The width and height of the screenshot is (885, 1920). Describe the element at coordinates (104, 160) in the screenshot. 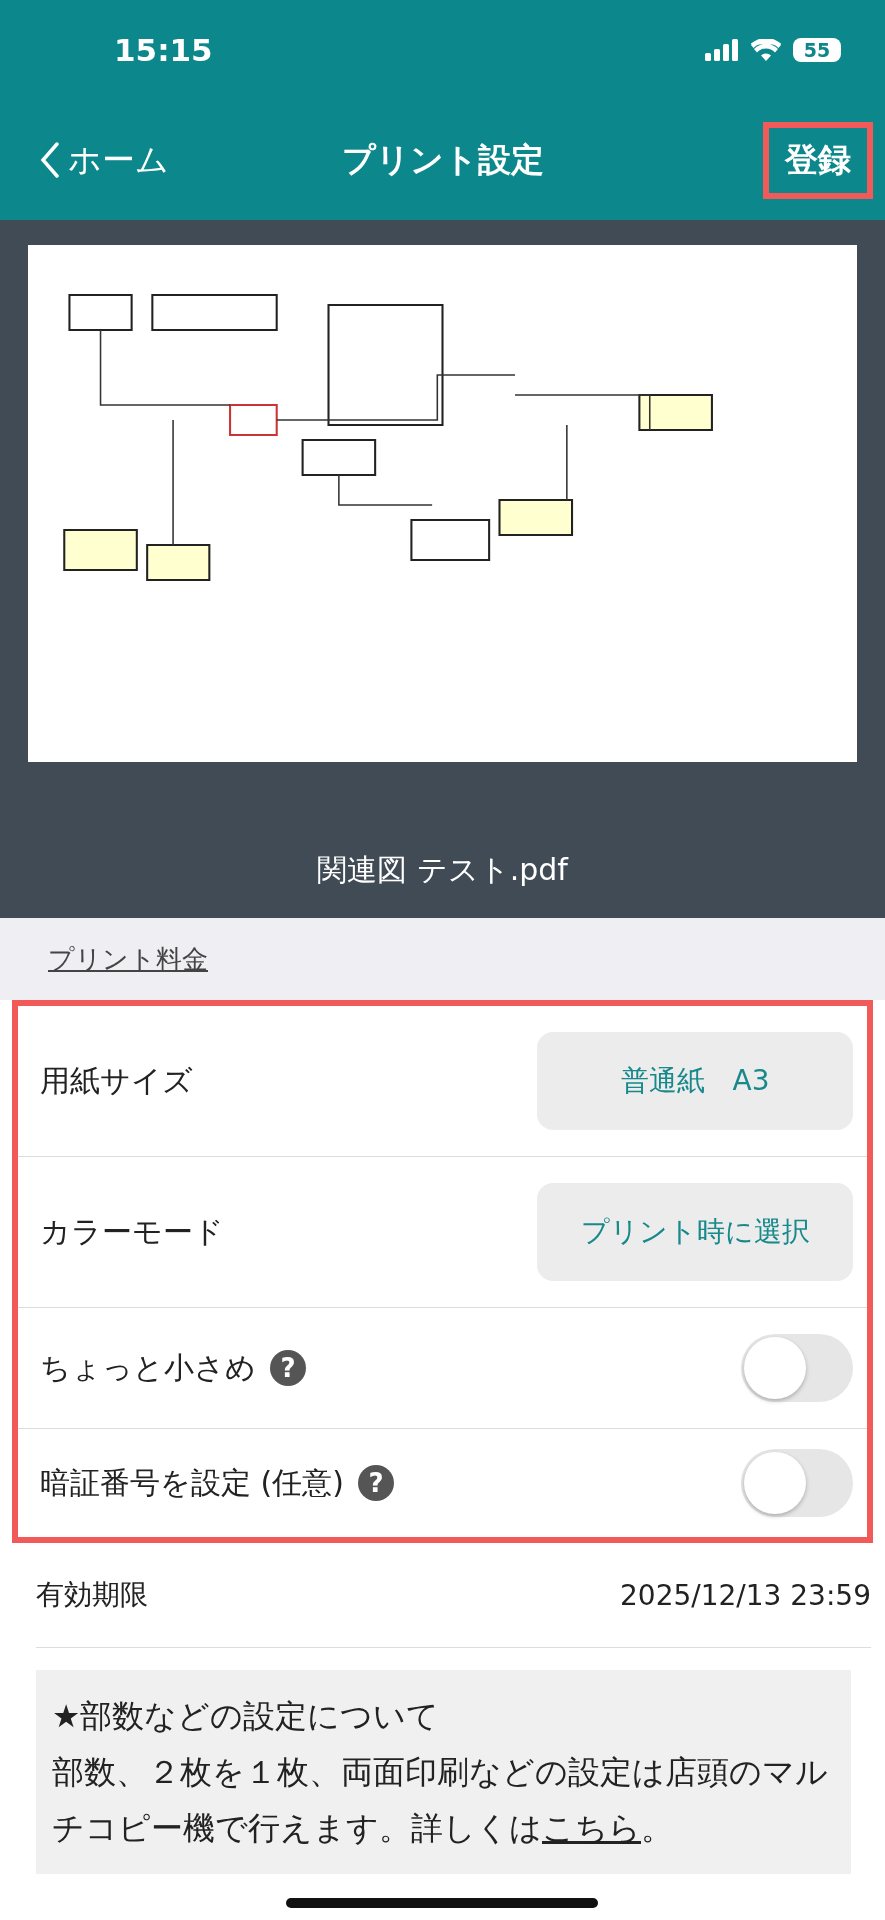

I see `back-button: ホーム` at that location.